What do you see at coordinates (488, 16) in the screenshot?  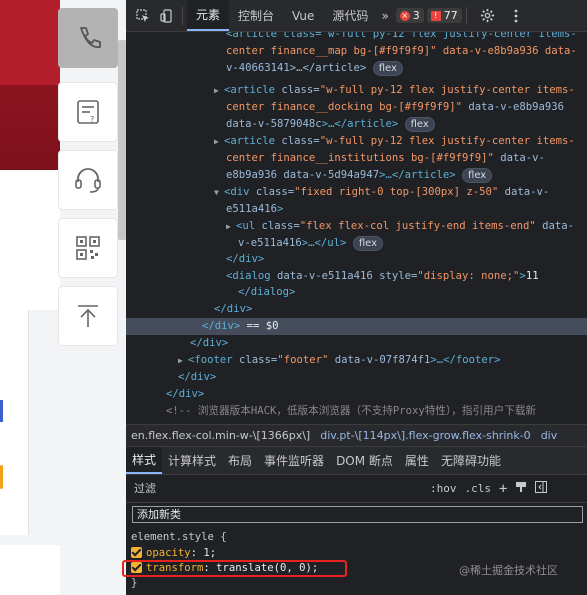 I see `settings-gear-icon` at bounding box center [488, 16].